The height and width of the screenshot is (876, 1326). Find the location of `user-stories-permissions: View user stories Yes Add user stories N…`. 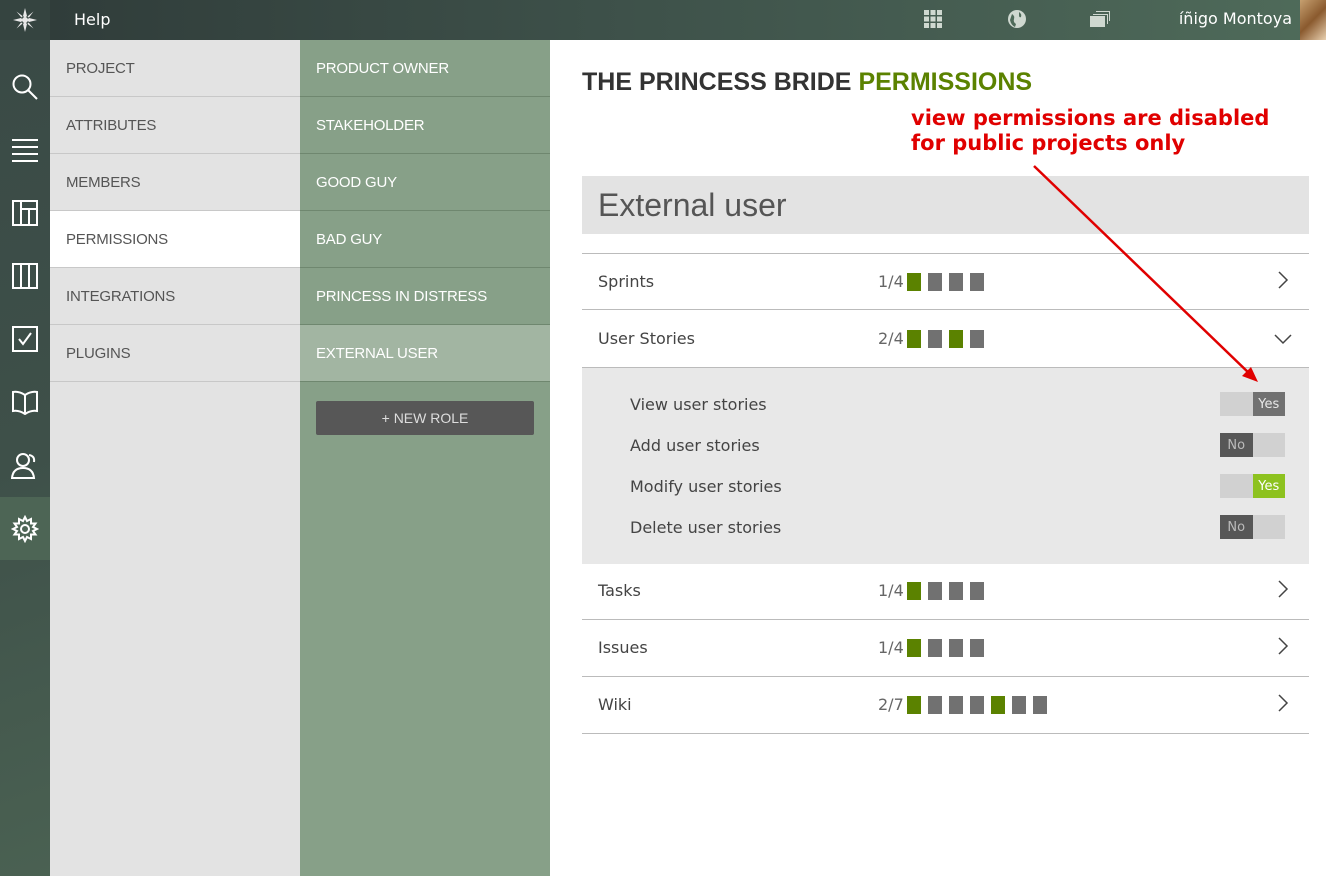

user-stories-permissions: View user stories Yes Add user stories N… is located at coordinates (945, 466).